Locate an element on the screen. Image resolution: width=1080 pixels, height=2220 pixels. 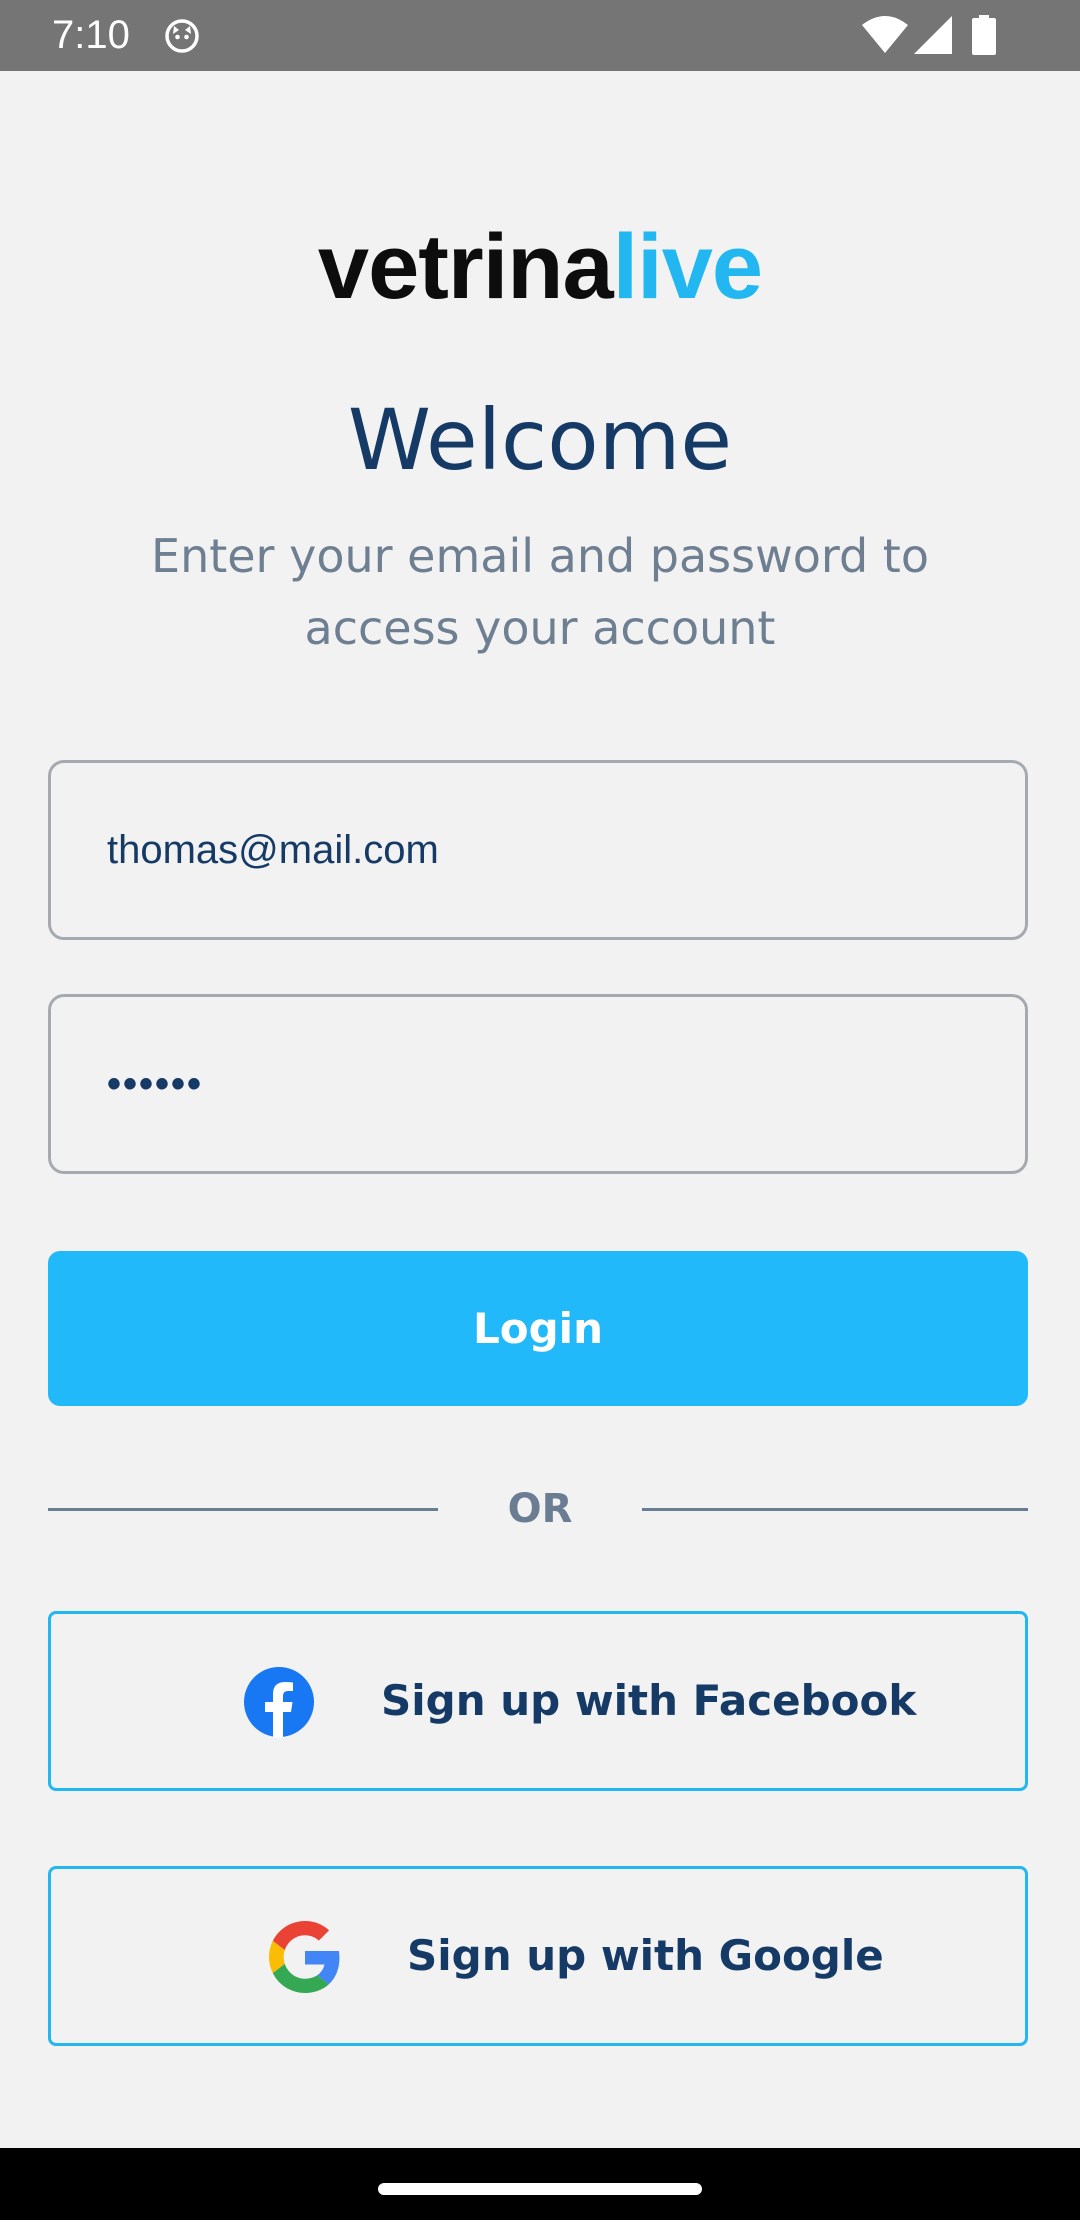
app-notification-icon is located at coordinates (182, 36).